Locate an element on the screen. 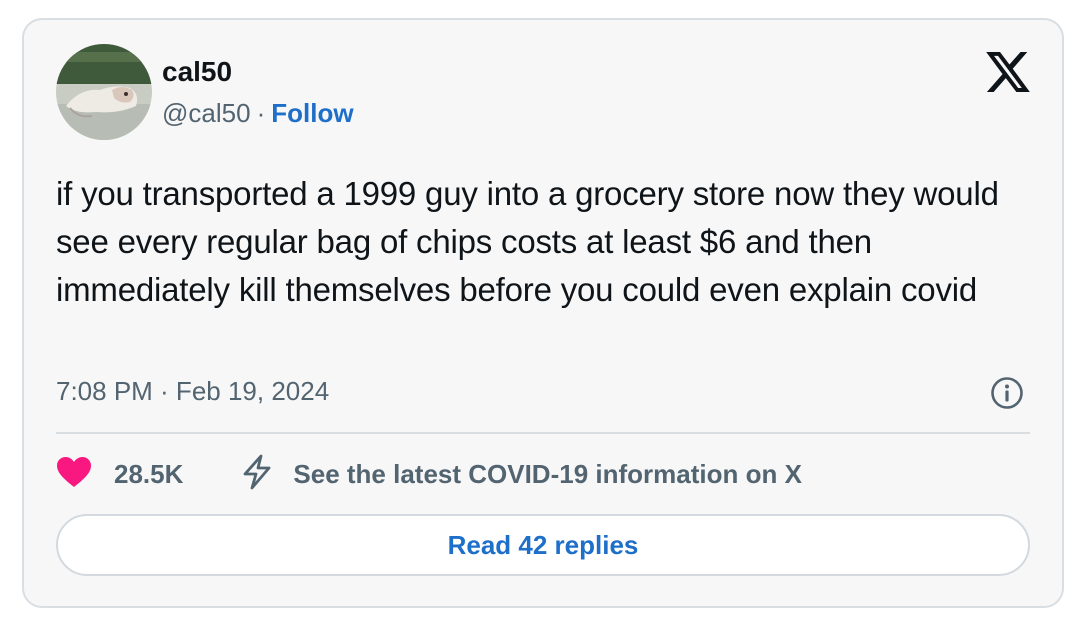 Image resolution: width=1091 pixels, height=635 pixels. info-icon is located at coordinates (1007, 393).